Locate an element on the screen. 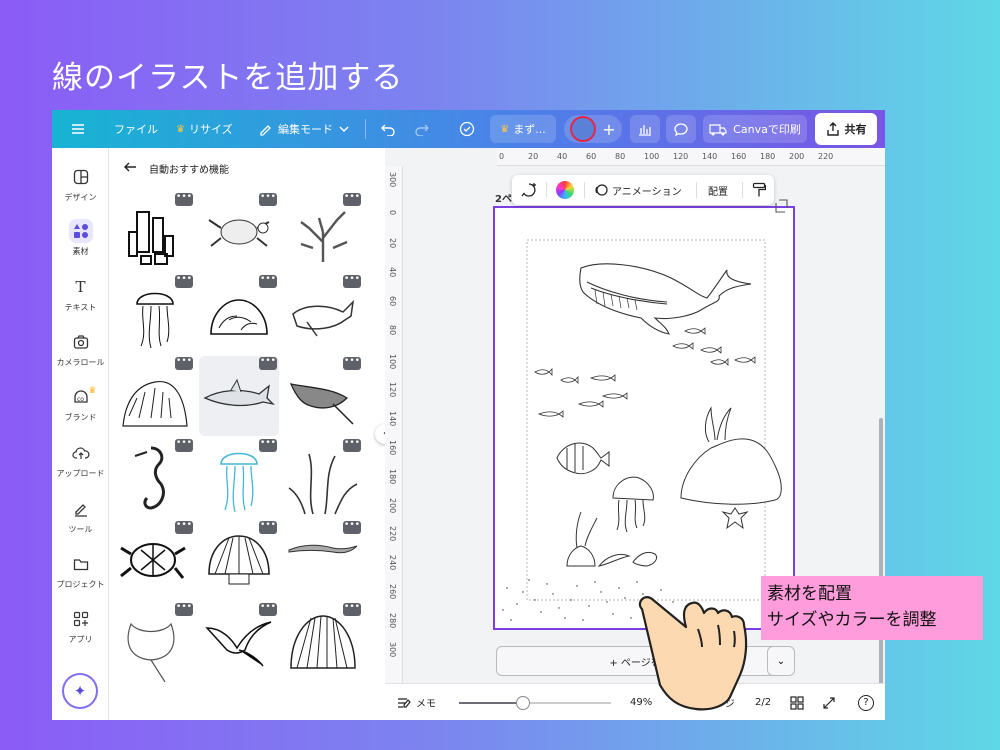 This screenshot has height=750, width=1000. asset-coral-bush: ••• is located at coordinates (155, 396).